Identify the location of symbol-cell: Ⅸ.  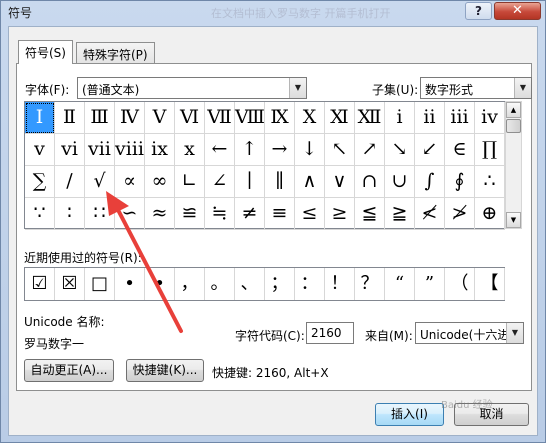
(280, 118).